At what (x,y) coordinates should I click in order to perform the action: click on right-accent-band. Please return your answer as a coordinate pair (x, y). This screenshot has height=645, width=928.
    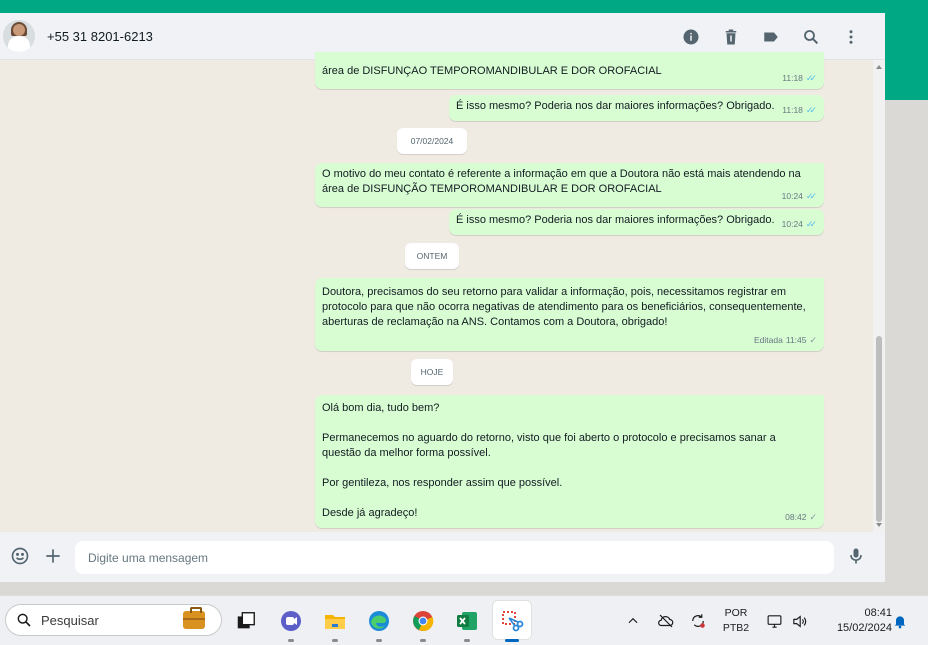
    Looking at the image, I should click on (906, 56).